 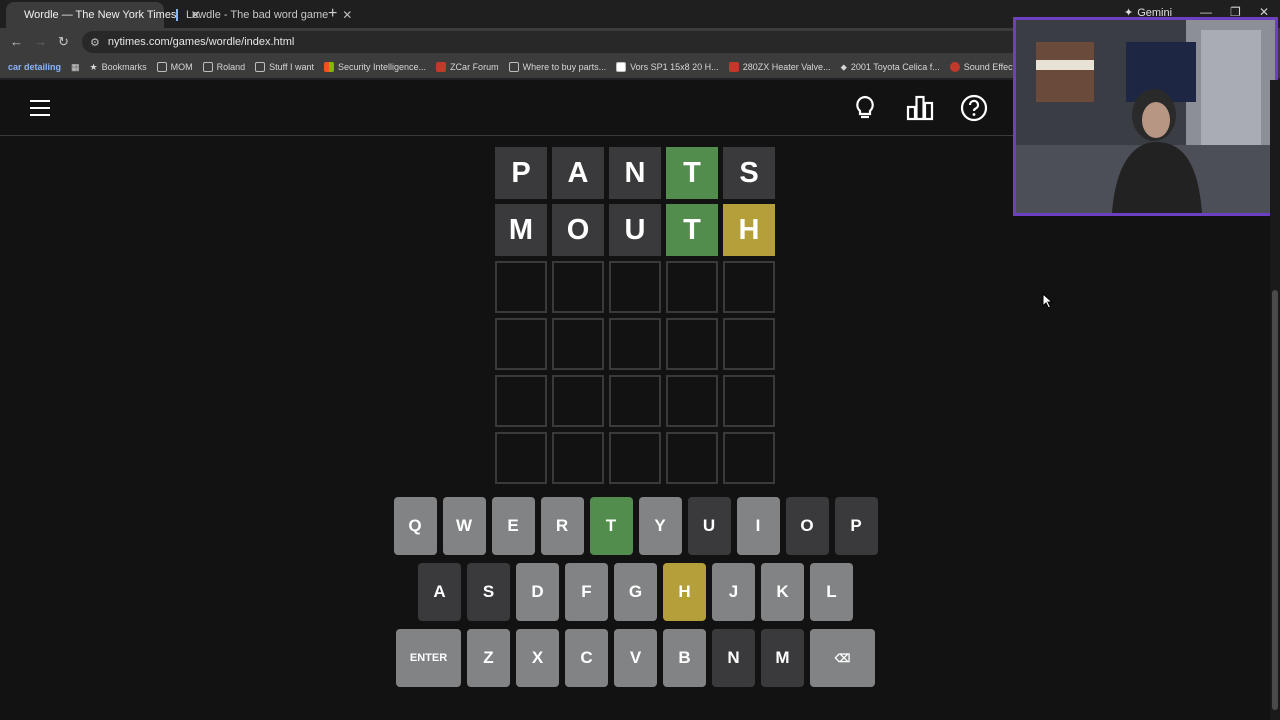 I want to click on bookmark-label: car detailing, so click(x=35, y=67).